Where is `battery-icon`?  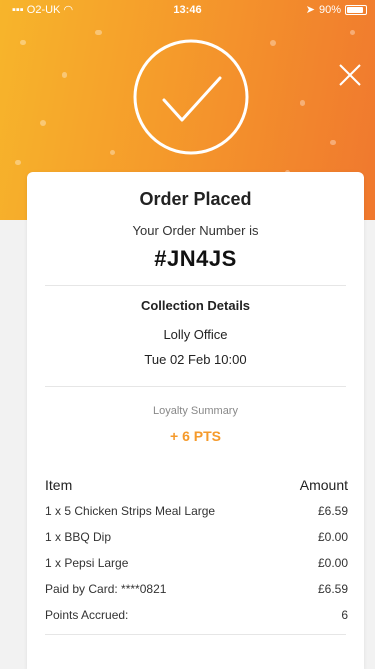 battery-icon is located at coordinates (356, 10).